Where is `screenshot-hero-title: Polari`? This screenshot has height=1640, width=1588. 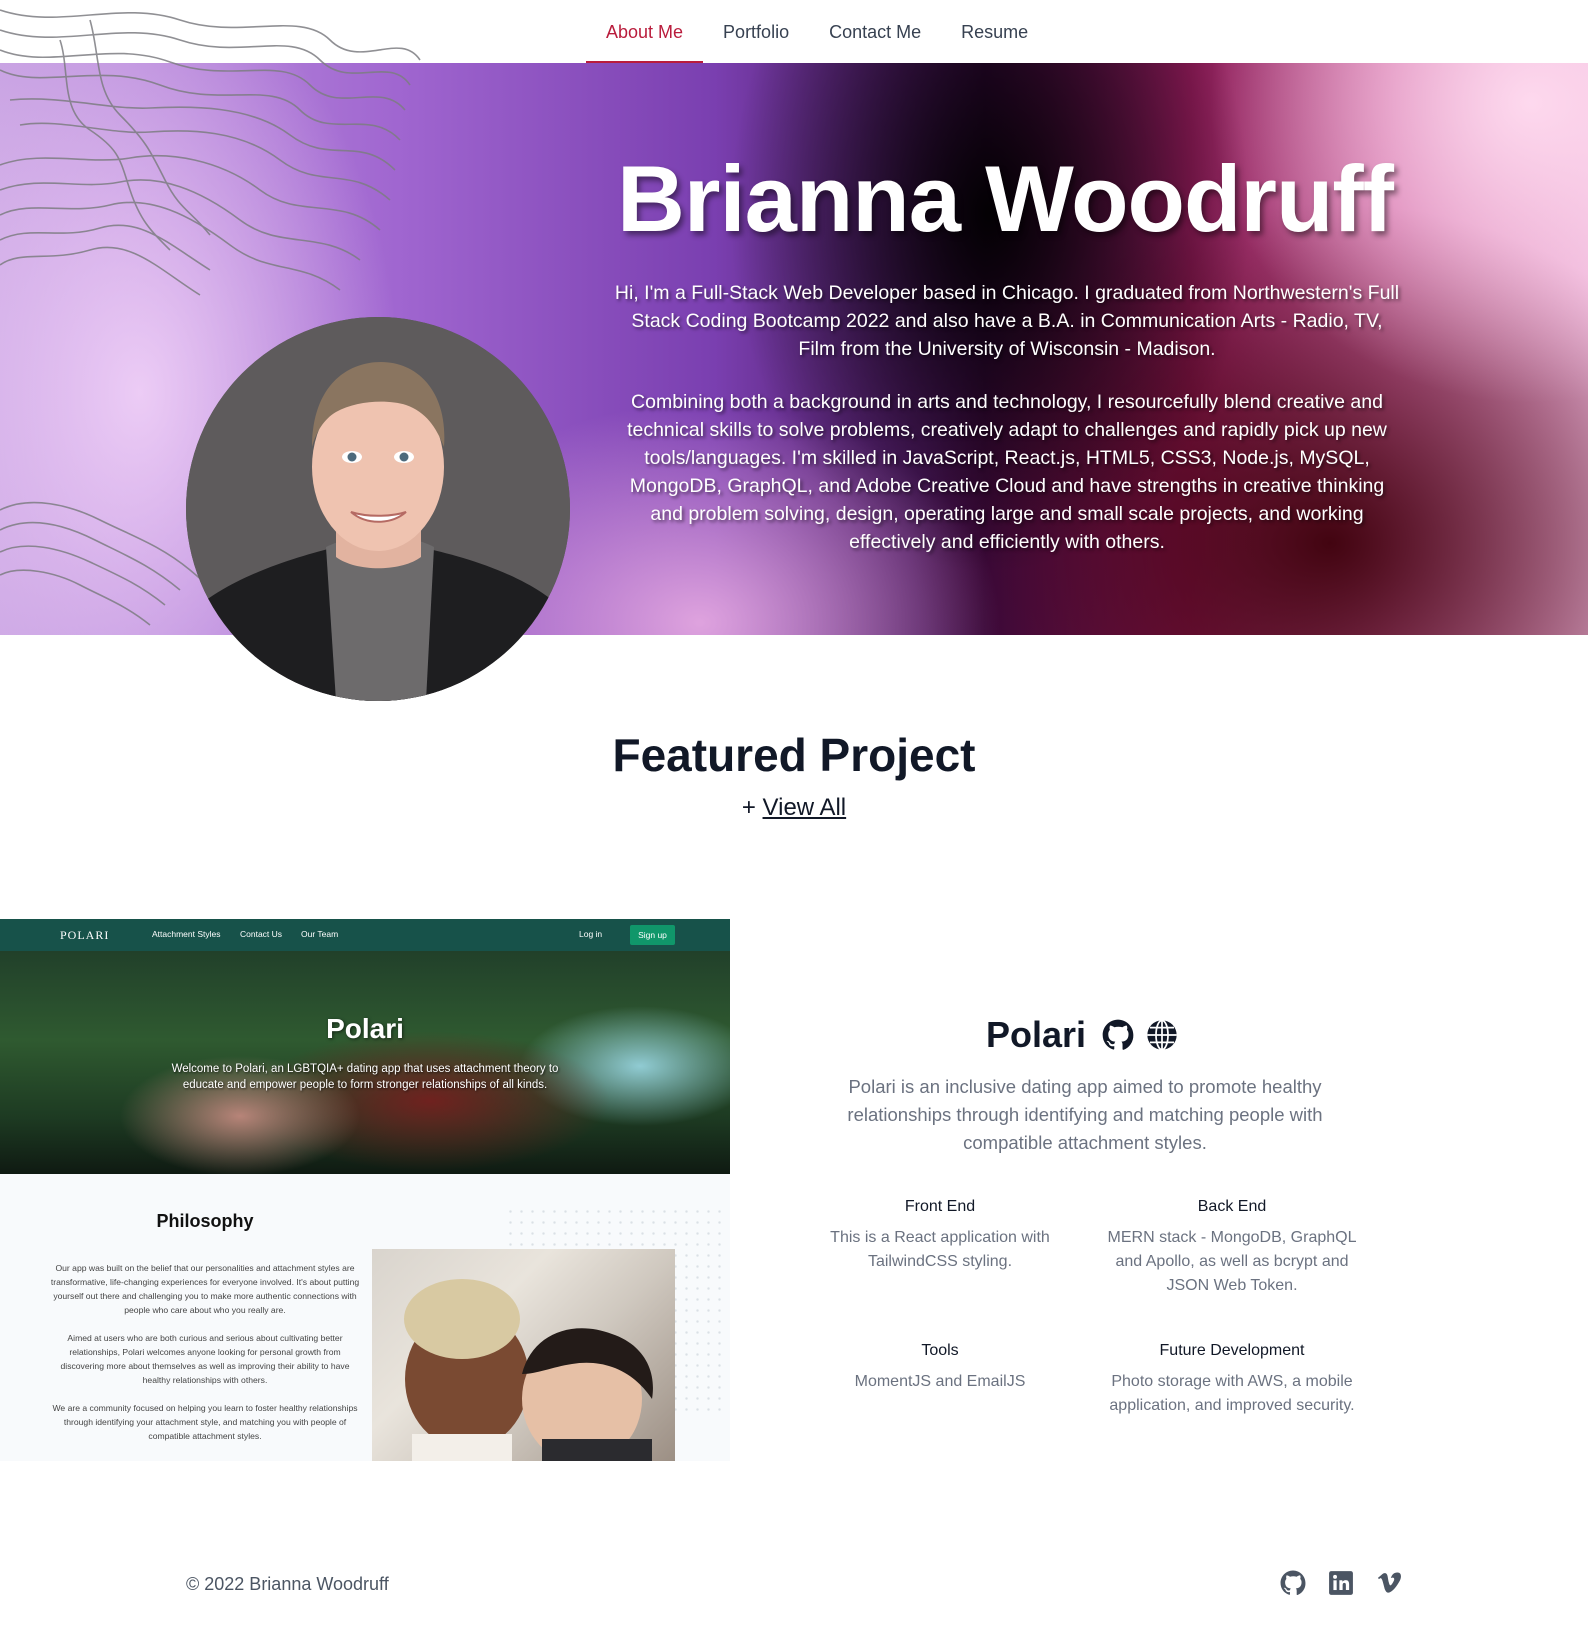 screenshot-hero-title: Polari is located at coordinates (365, 1028).